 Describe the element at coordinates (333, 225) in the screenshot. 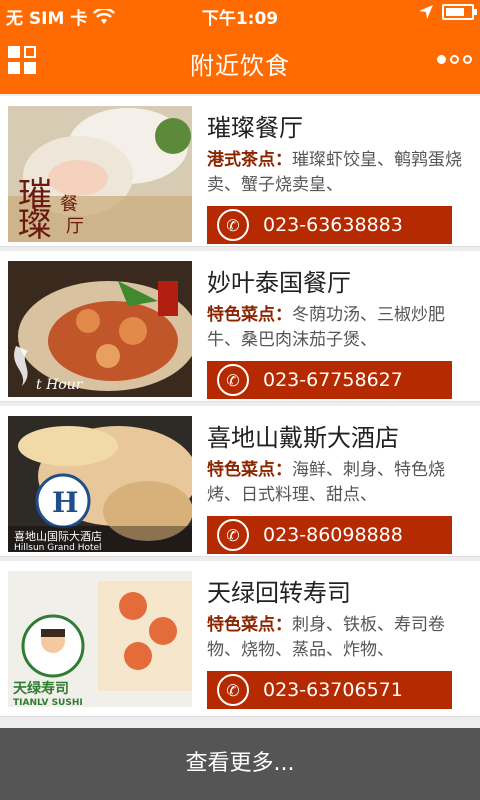

I see `phone-number: 023-63638883` at that location.